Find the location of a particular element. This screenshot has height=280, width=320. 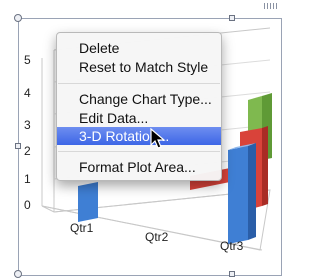

y-tick-label: 5 is located at coordinates (27, 60).